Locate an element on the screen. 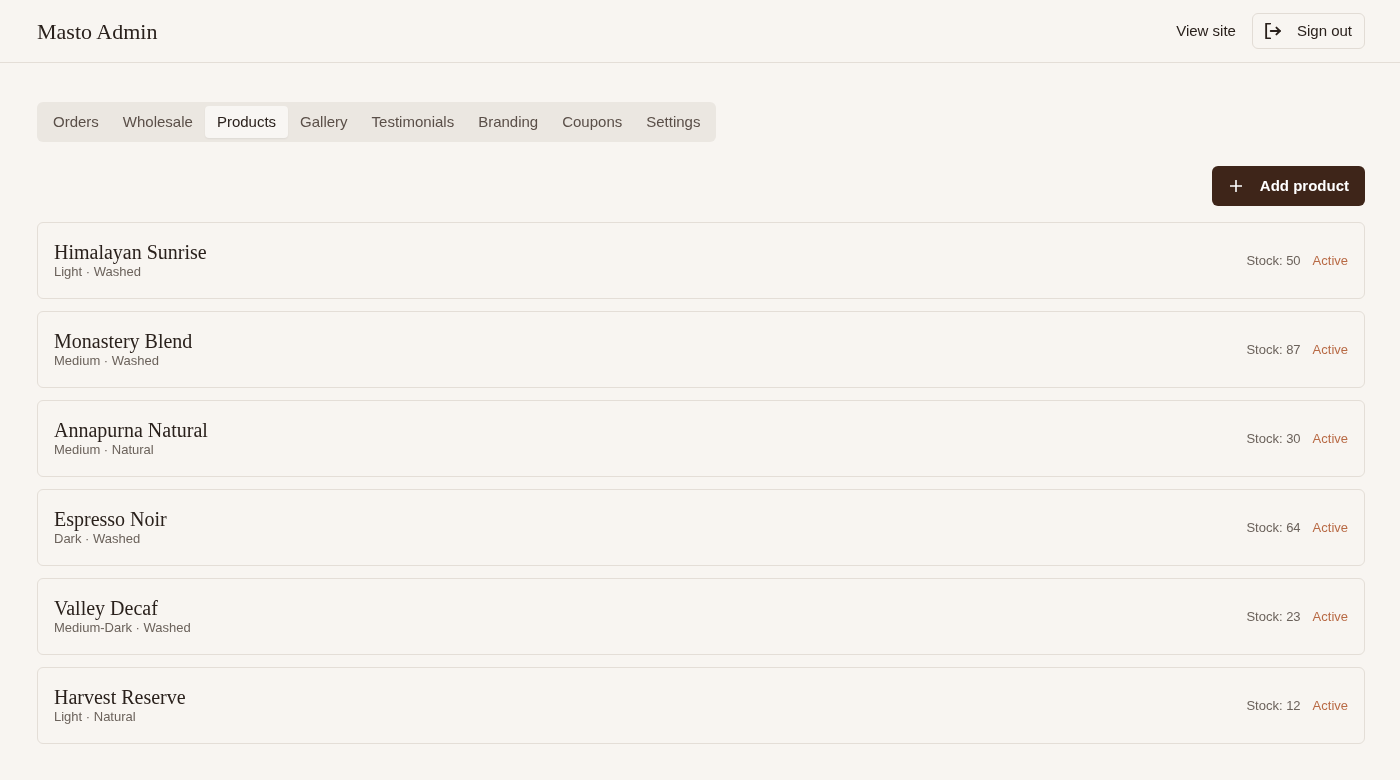 The width and height of the screenshot is (1400, 780). nav-tab: Settings is located at coordinates (673, 122).